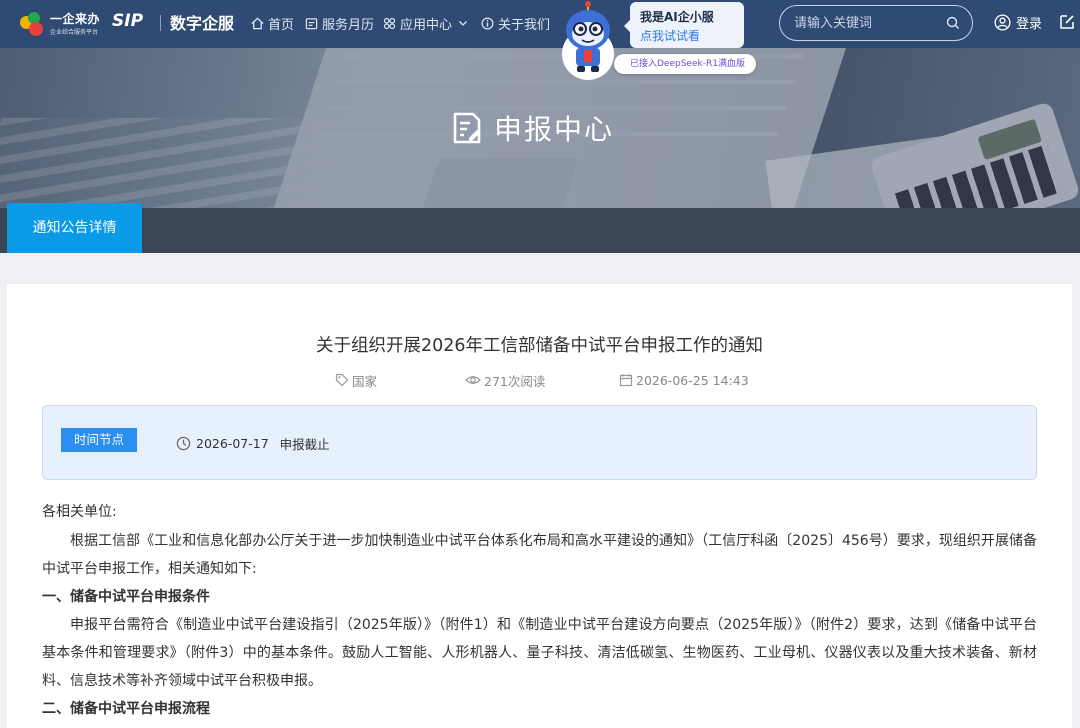  What do you see at coordinates (202, 23) in the screenshot?
I see `brand-name: 数字企服` at bounding box center [202, 23].